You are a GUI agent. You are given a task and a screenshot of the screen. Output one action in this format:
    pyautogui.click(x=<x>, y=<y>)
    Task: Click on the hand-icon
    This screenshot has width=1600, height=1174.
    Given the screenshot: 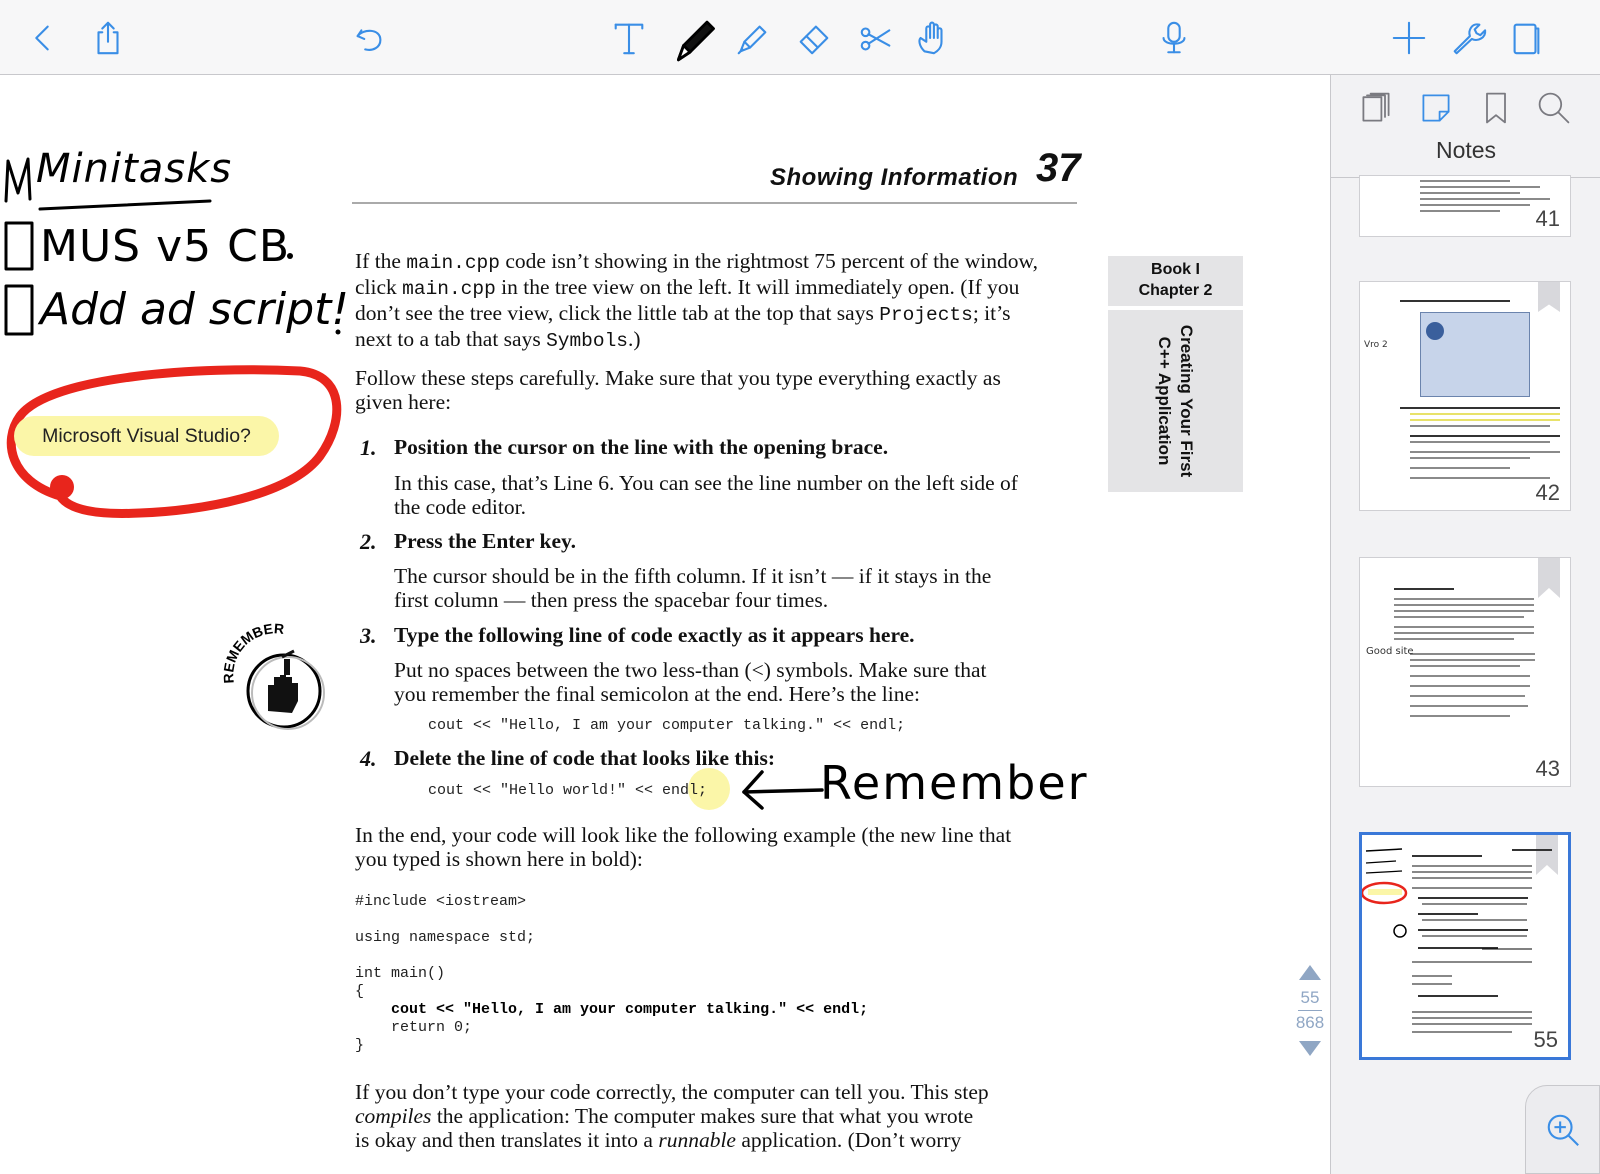 What is the action you would take?
    pyautogui.click(x=930, y=38)
    